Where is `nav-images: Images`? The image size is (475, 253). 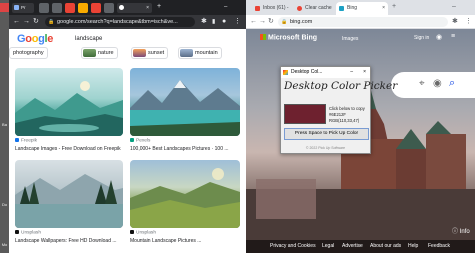
nav-images: Images is located at coordinates (350, 39).